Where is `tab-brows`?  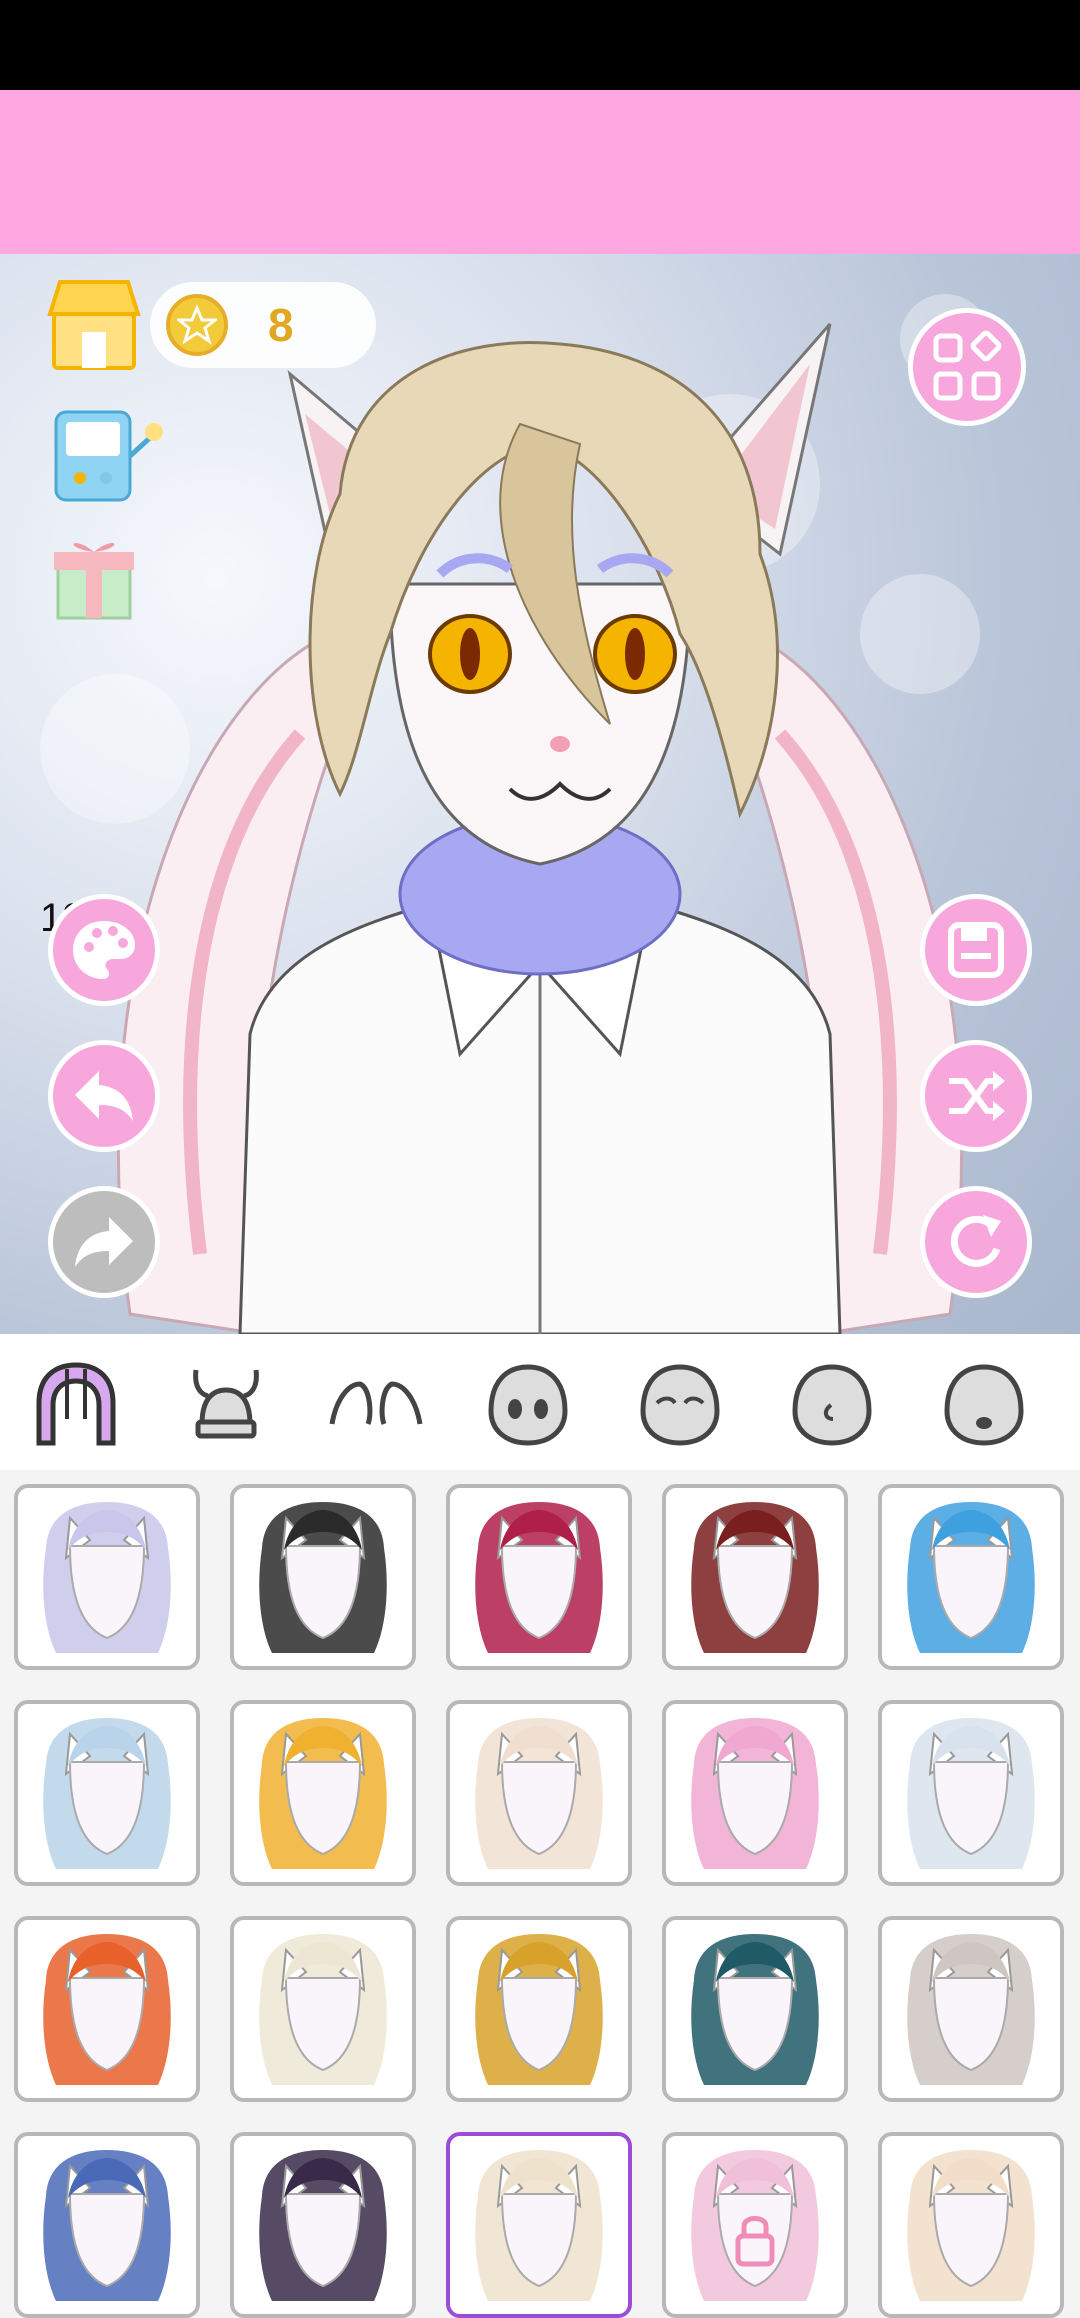
tab-brows is located at coordinates (680, 1404).